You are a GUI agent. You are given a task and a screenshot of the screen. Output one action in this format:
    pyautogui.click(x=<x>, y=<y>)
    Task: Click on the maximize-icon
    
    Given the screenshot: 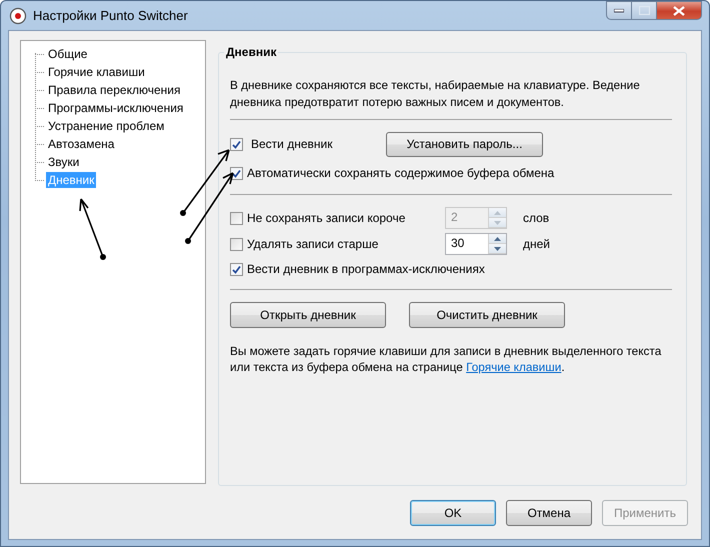 What is the action you would take?
    pyautogui.click(x=644, y=10)
    